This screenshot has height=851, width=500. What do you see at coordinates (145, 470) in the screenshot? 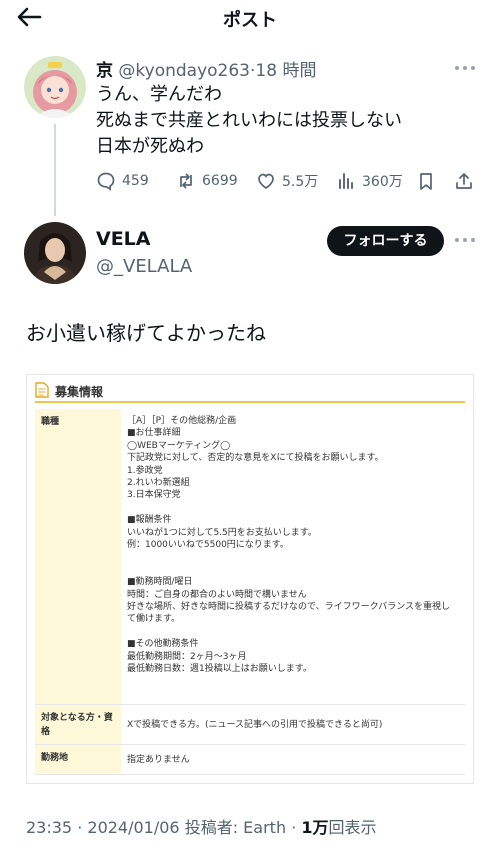
I see `value-line: 1.参政党` at bounding box center [145, 470].